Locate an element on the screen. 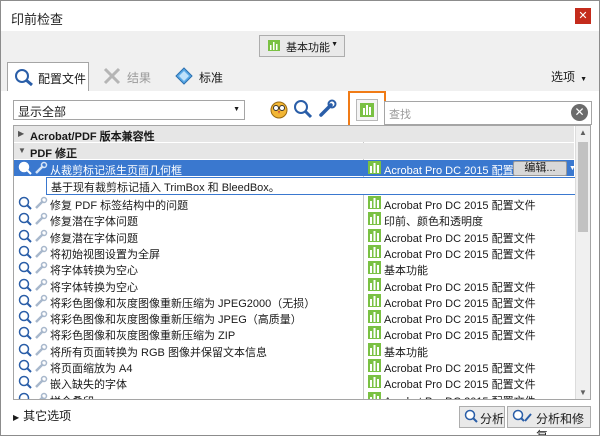 The height and width of the screenshot is (436, 600). profile-selector-label: 基本功能 is located at coordinates (308, 48).